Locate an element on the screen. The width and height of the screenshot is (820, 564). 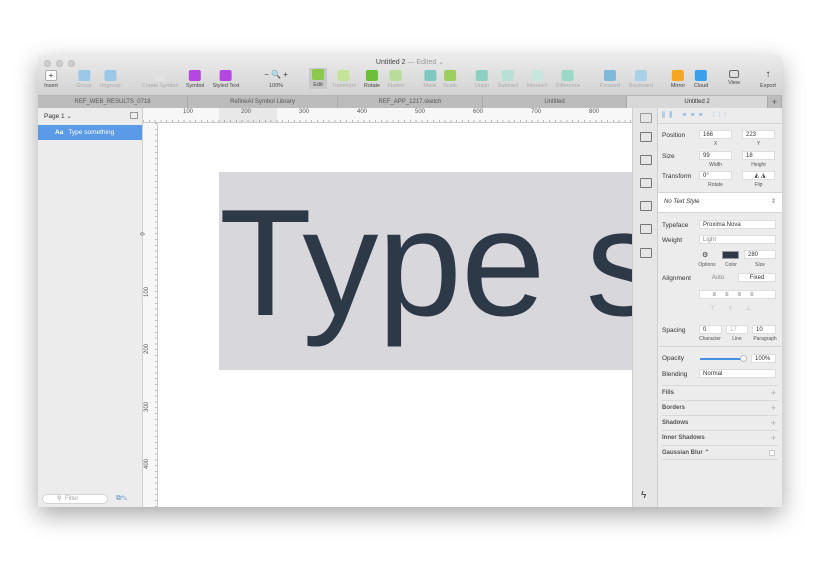
layer-filter-input: ⚲ Filter is located at coordinates (75, 499).